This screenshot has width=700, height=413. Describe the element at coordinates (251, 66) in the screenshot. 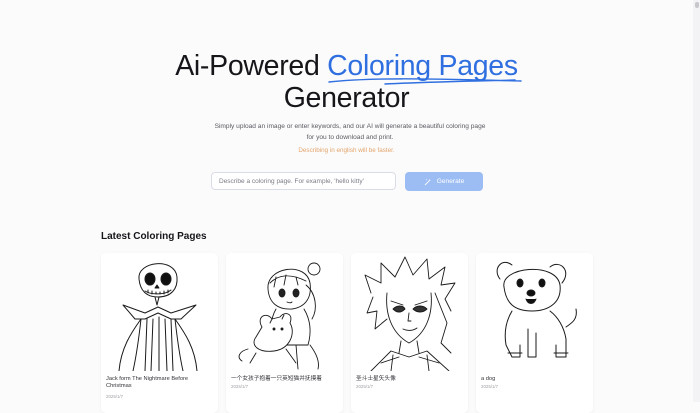

I see `hero-title-prefix: Ai-Powered` at that location.